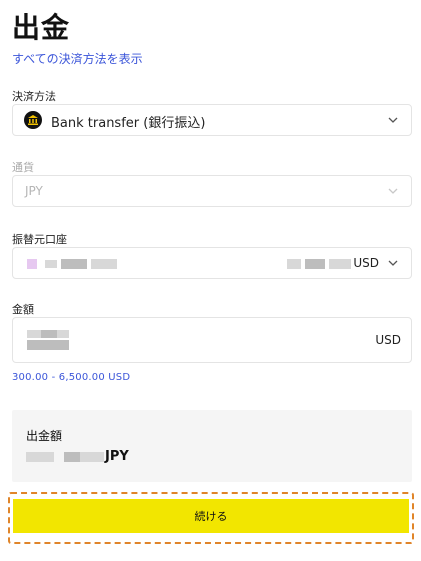 The width and height of the screenshot is (421, 561). I want to click on source-account-select: USD, so click(212, 263).